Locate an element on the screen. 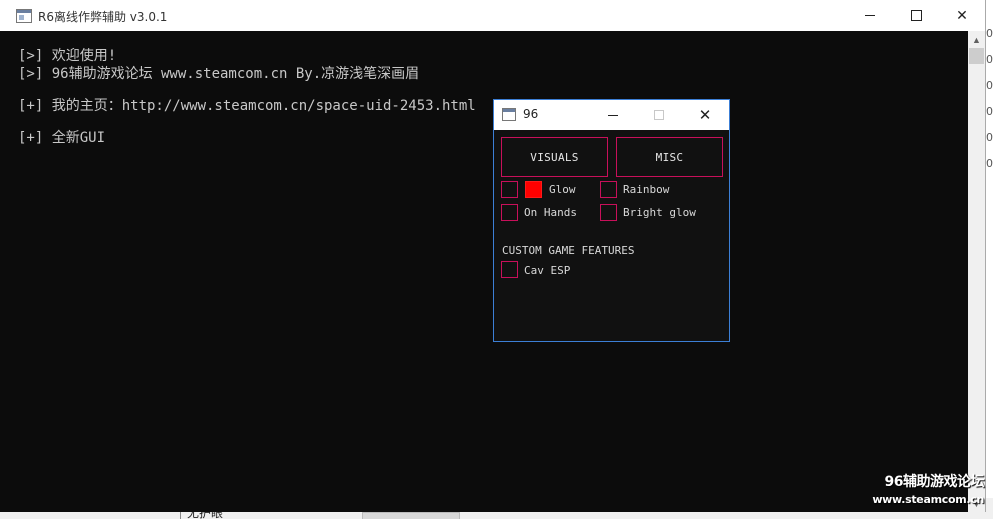  maximize-button is located at coordinates (916, 15).